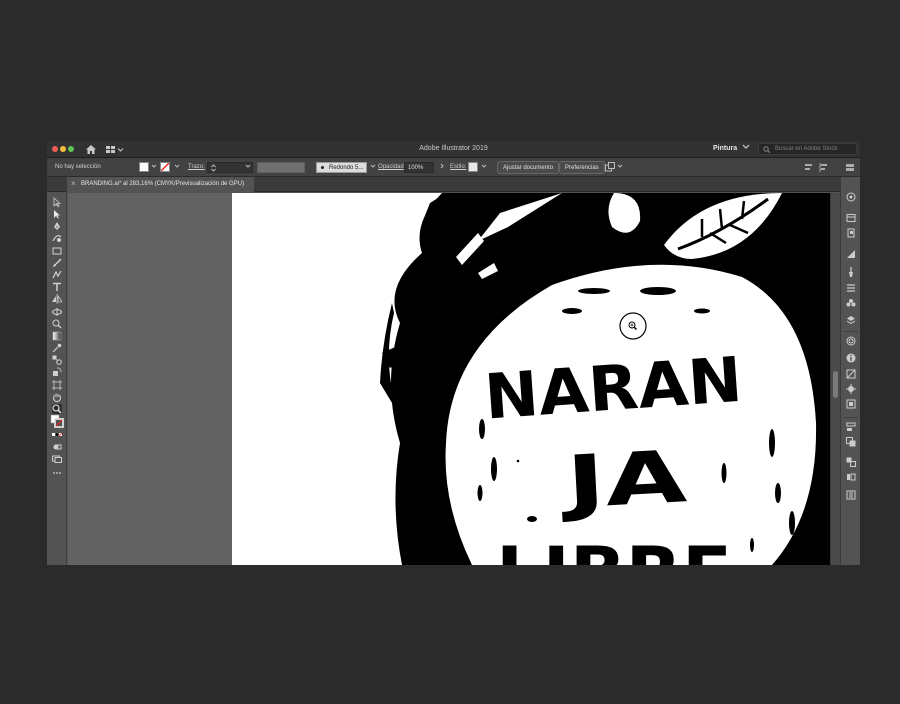 This screenshot has height=704, width=900. I want to click on rectangle-tool-icon, so click(57, 251).